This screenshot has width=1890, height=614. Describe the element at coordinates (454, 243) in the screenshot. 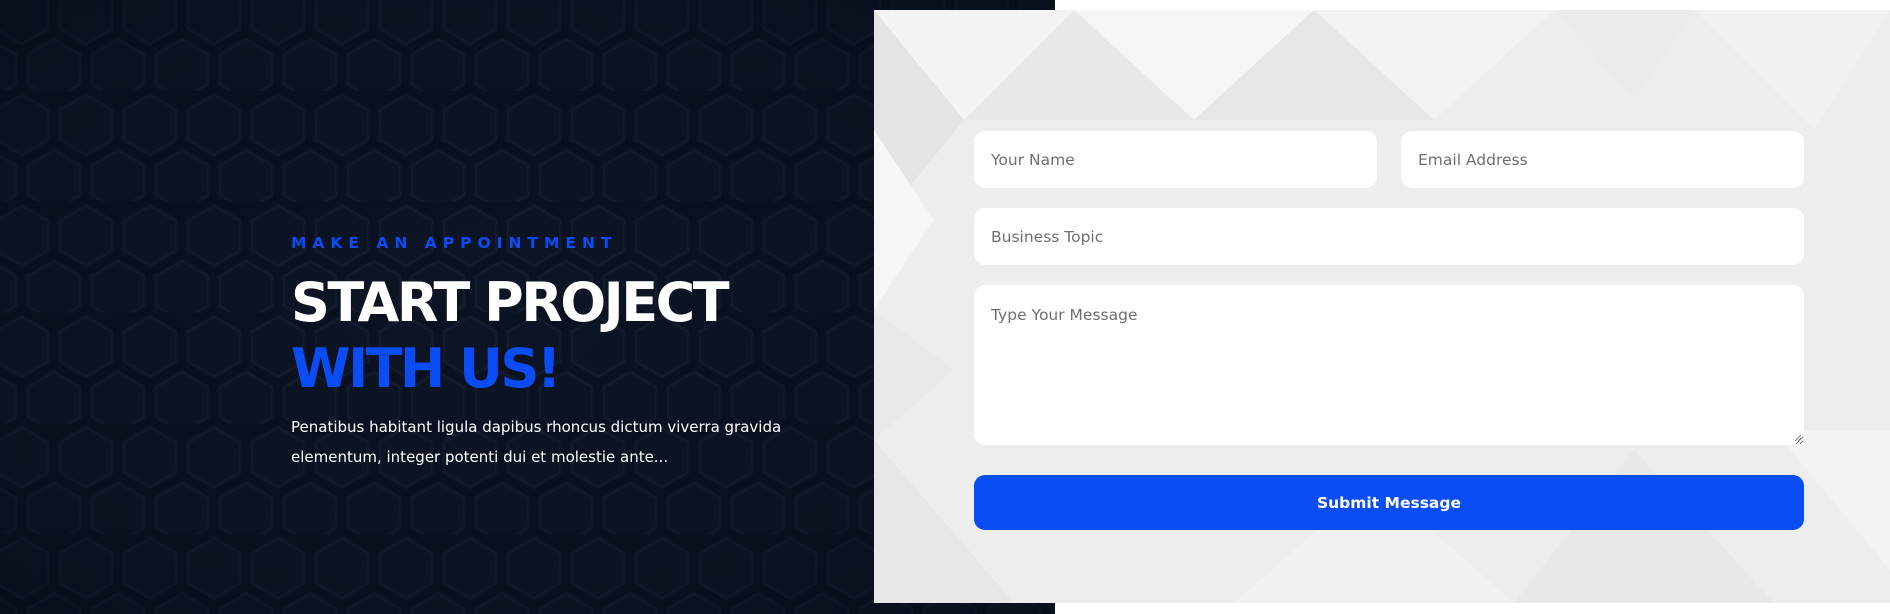

I see `eyebrow-label: MAKE AN APPOINTMENT` at that location.